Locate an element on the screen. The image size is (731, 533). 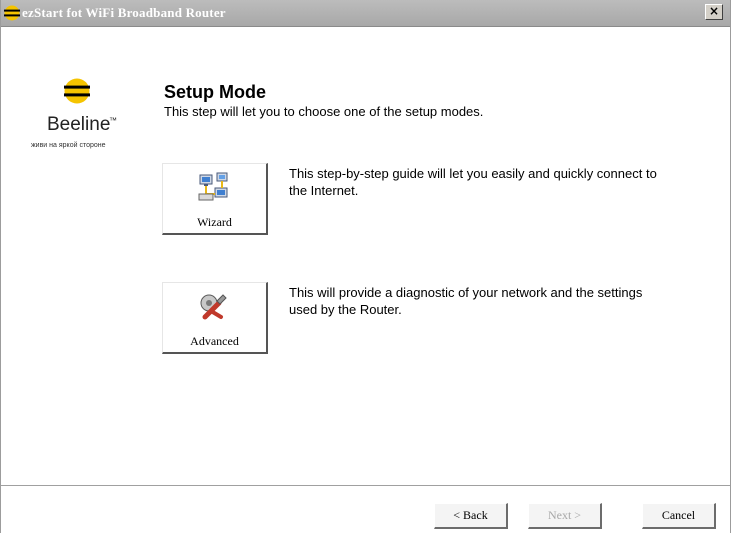
next-button: Next > is located at coordinates (565, 516).